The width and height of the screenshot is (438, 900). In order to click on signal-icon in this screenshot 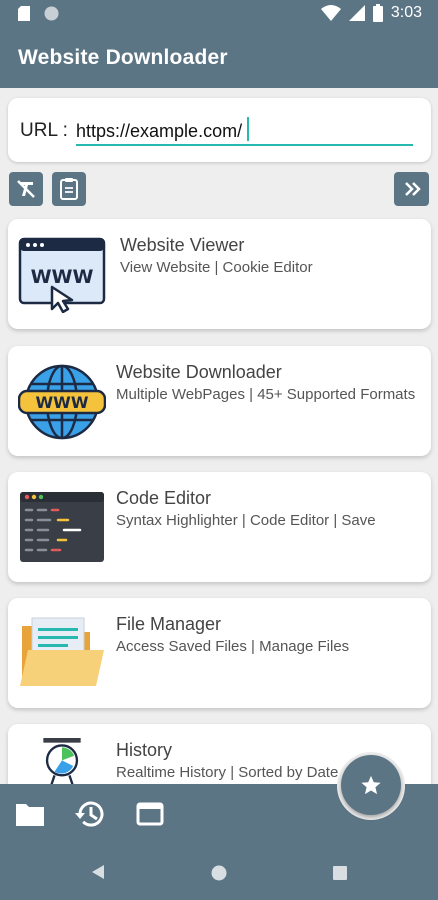, I will do `click(356, 13)`.